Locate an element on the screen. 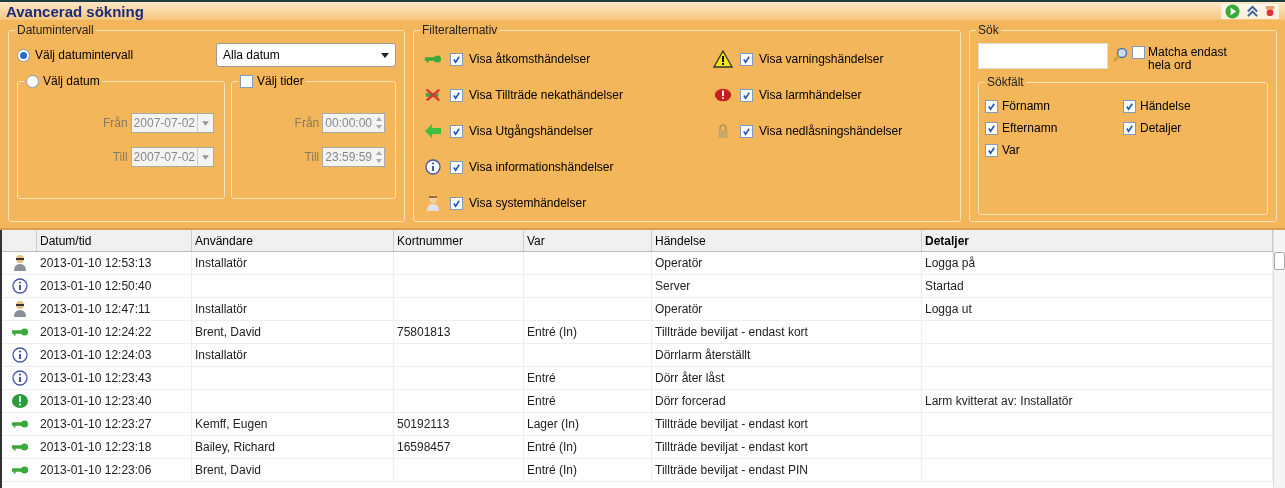 This screenshot has width=1285, height=488. column-header: Datum/tid is located at coordinates (114, 240).